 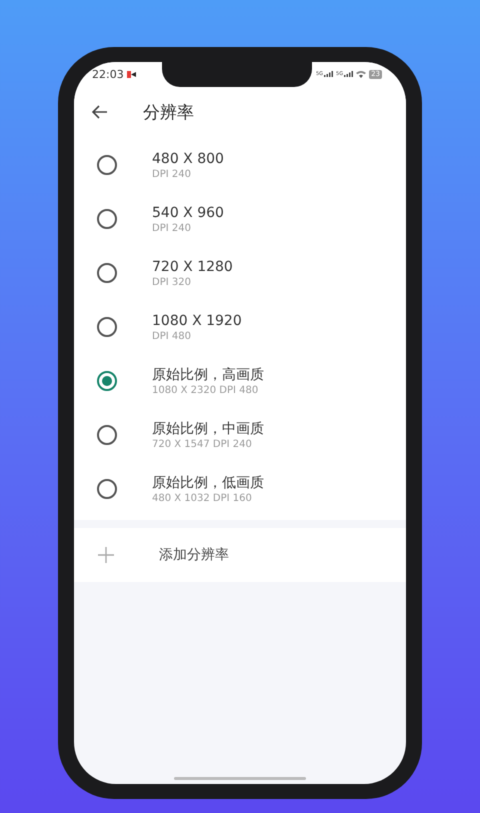 I want to click on resolution-option: 原始比例，高画质 1080 X 2320 DPI 480, so click(x=240, y=381).